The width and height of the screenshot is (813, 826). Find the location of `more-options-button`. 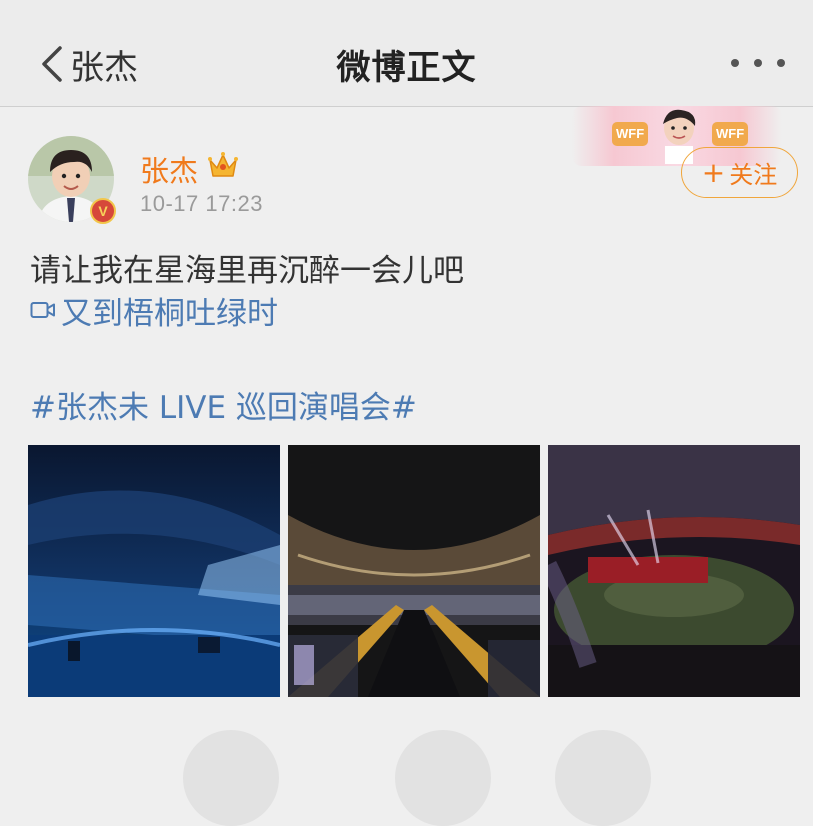

more-options-button is located at coordinates (758, 63).